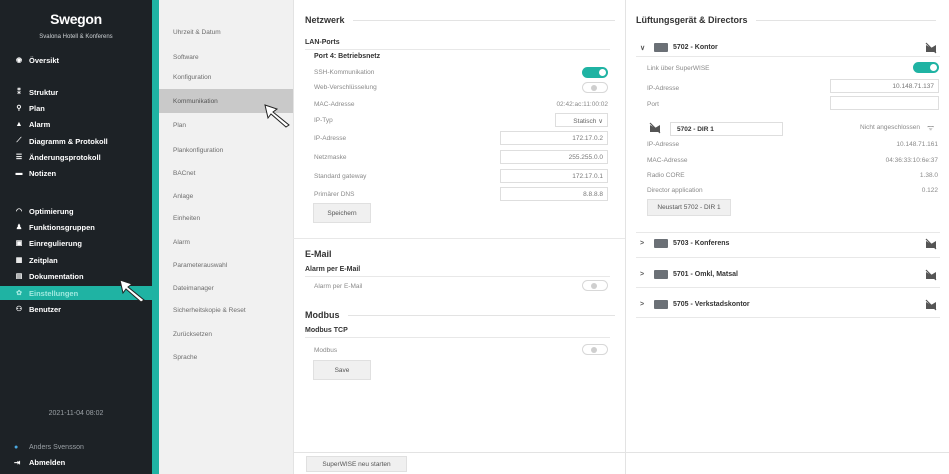 The image size is (949, 474). Describe the element at coordinates (76, 227) in the screenshot. I see `nav-item-funktionsgruppen: ♟ Funktionsgruppen` at that location.